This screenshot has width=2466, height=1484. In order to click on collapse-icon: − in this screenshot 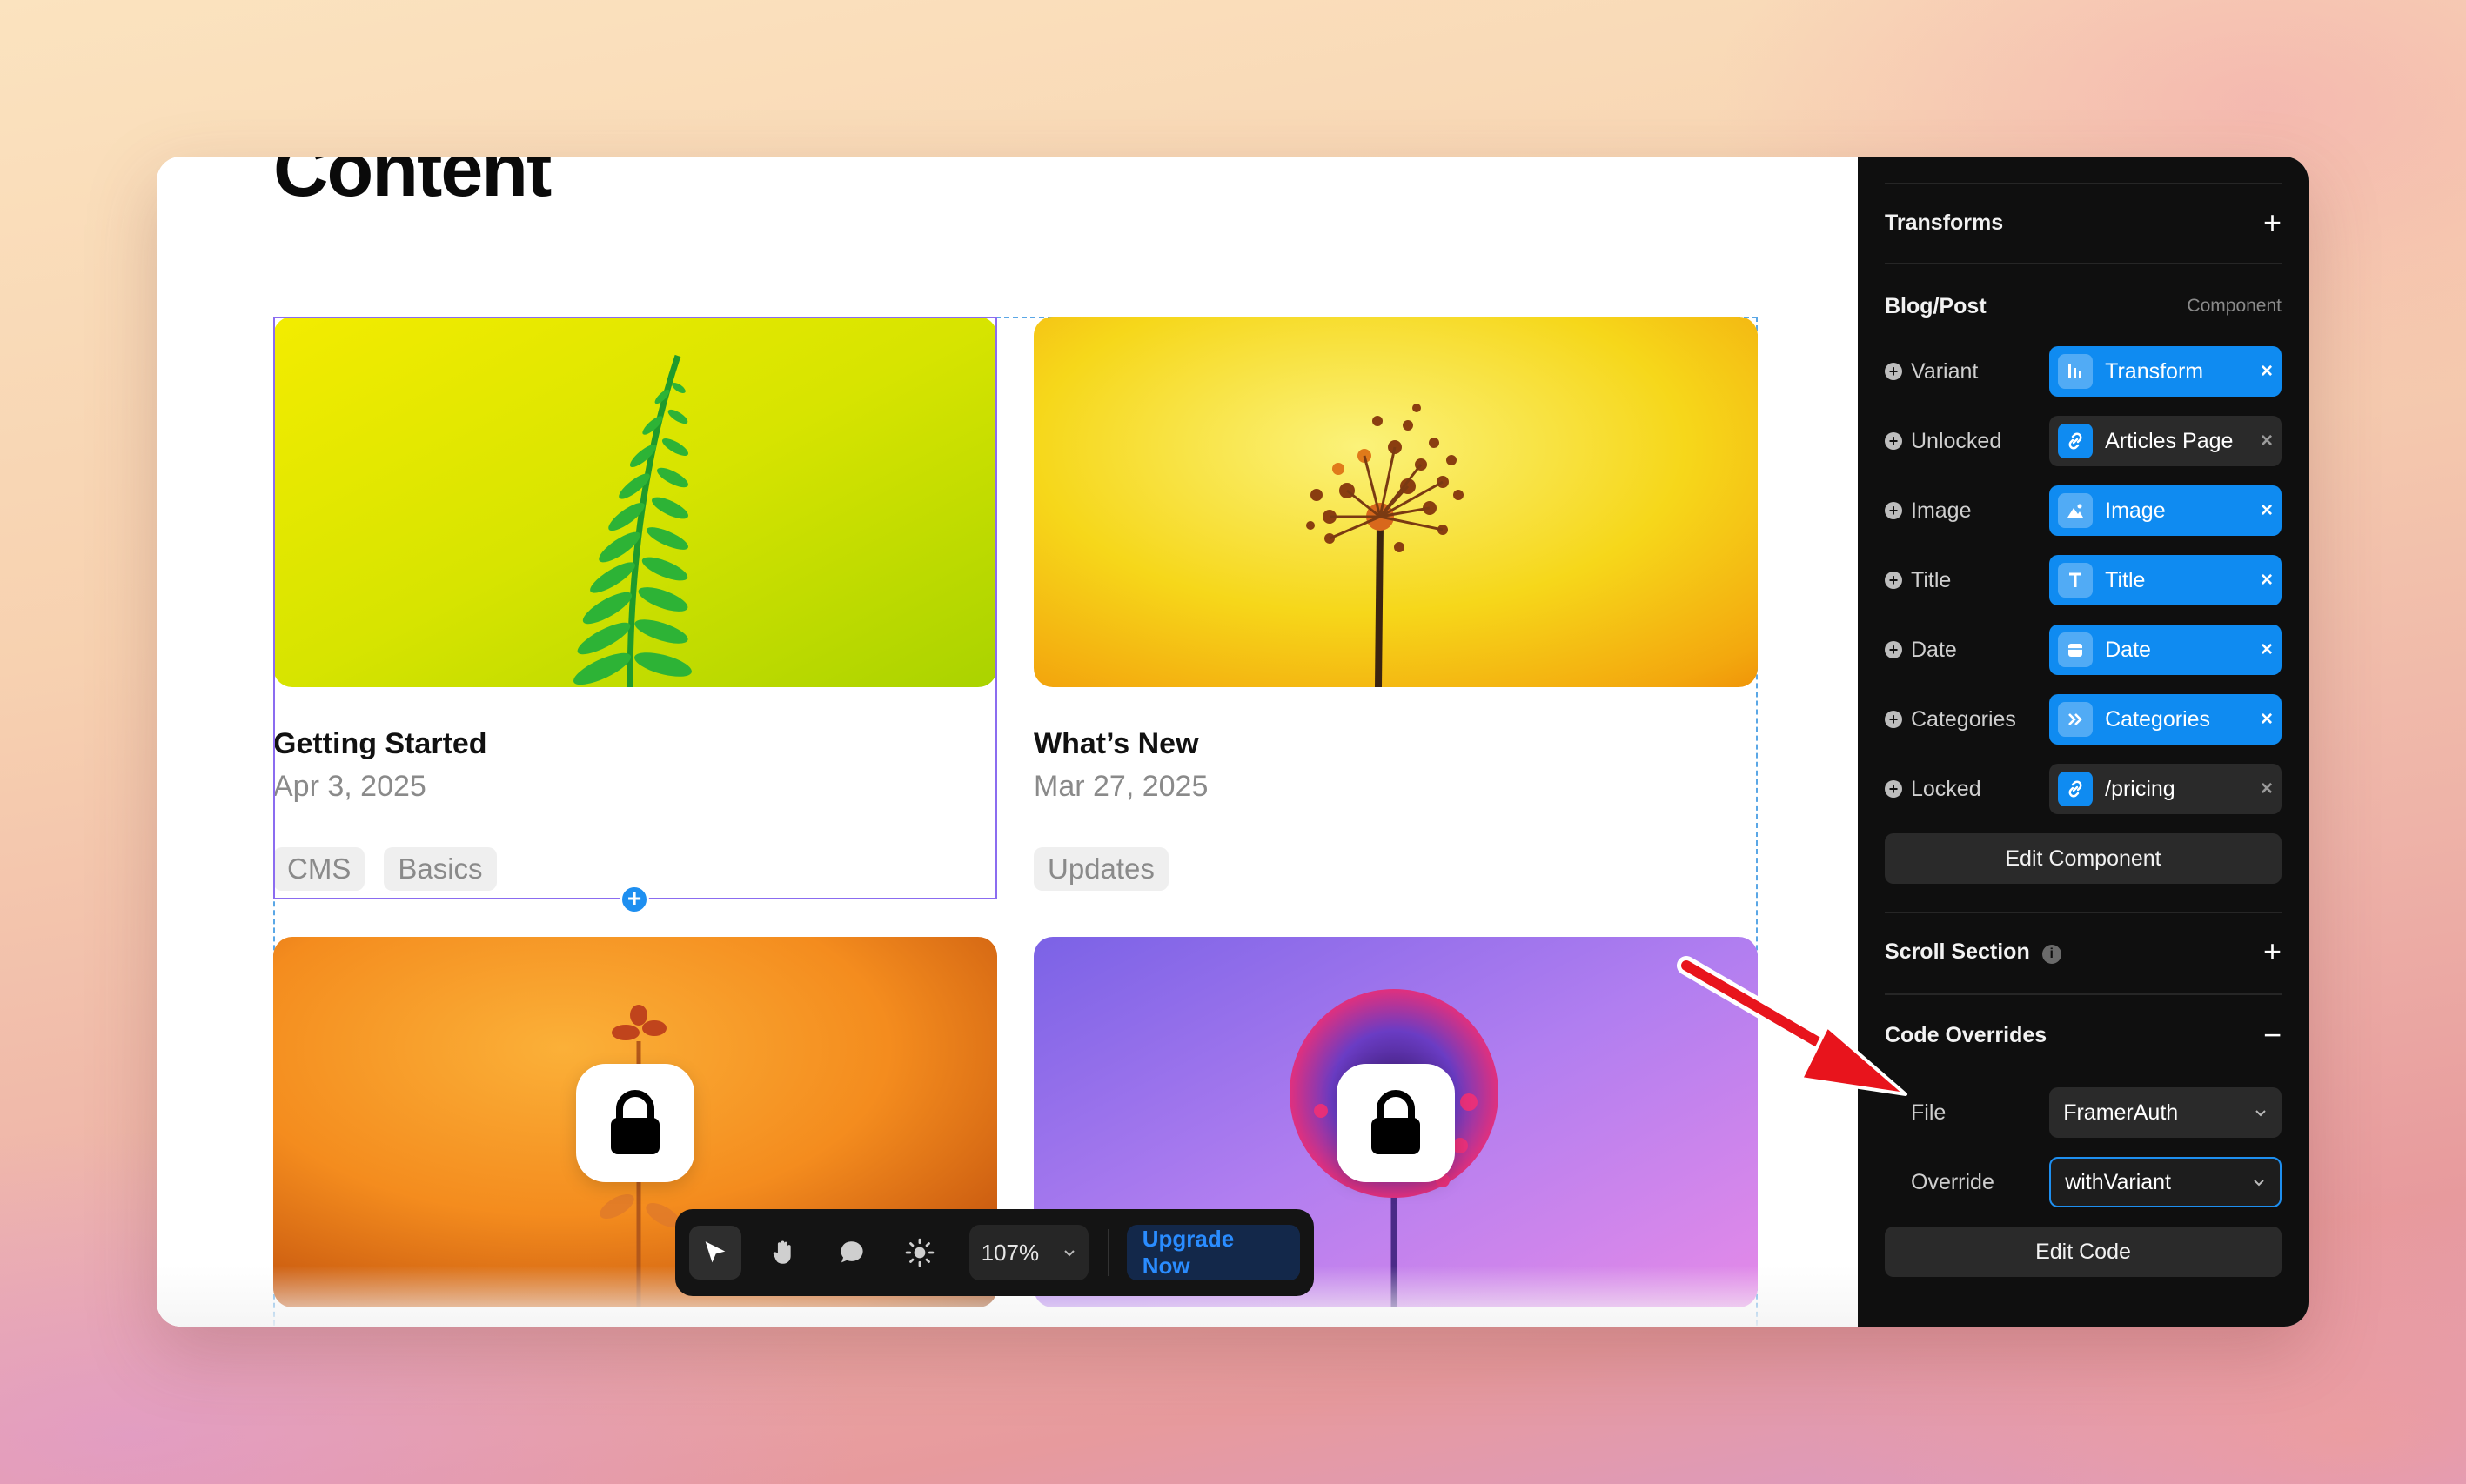, I will do `click(2272, 1035)`.